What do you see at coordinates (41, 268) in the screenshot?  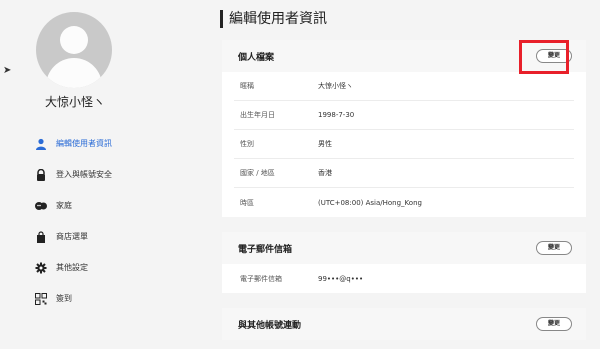 I see `gear-icon` at bounding box center [41, 268].